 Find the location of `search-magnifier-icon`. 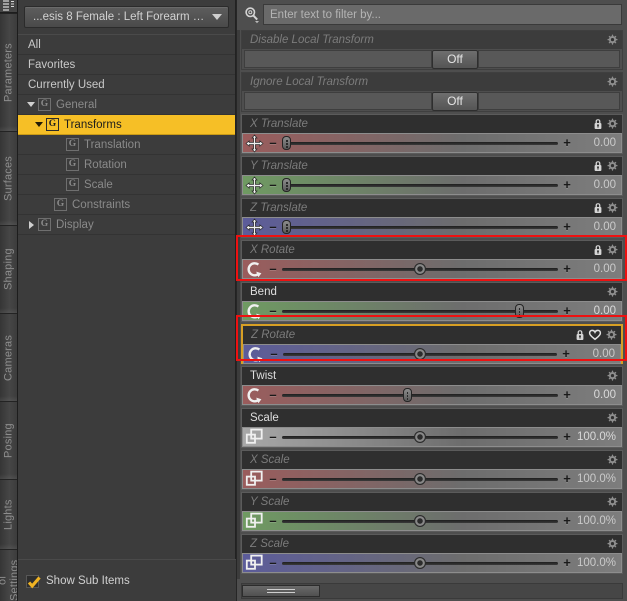

search-magnifier-icon is located at coordinates (252, 14).